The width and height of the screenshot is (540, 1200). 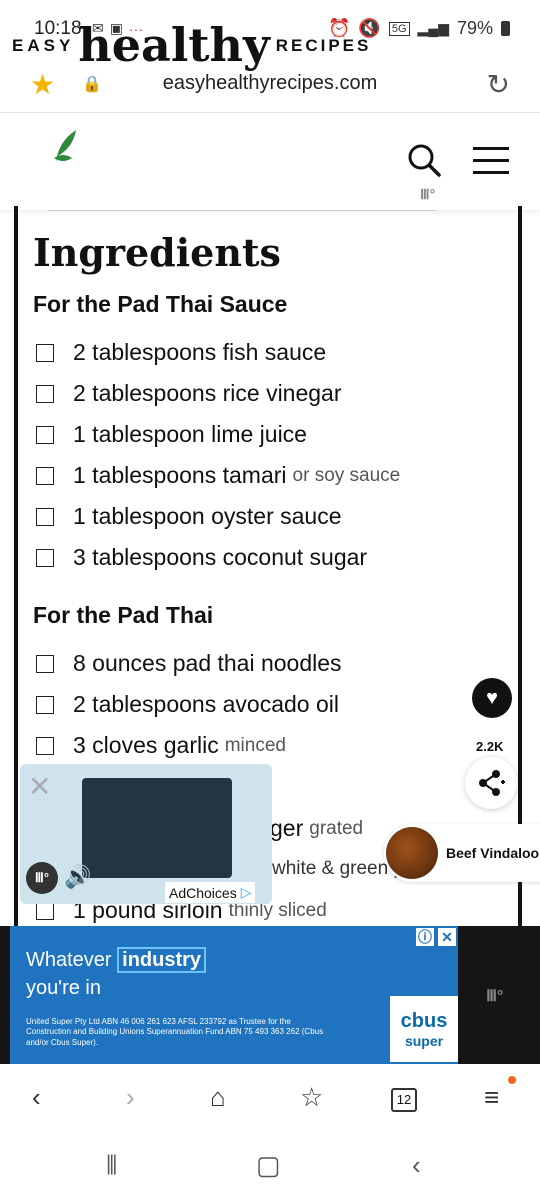 What do you see at coordinates (491, 1097) in the screenshot?
I see `browser-menu-icon: ≡` at bounding box center [491, 1097].